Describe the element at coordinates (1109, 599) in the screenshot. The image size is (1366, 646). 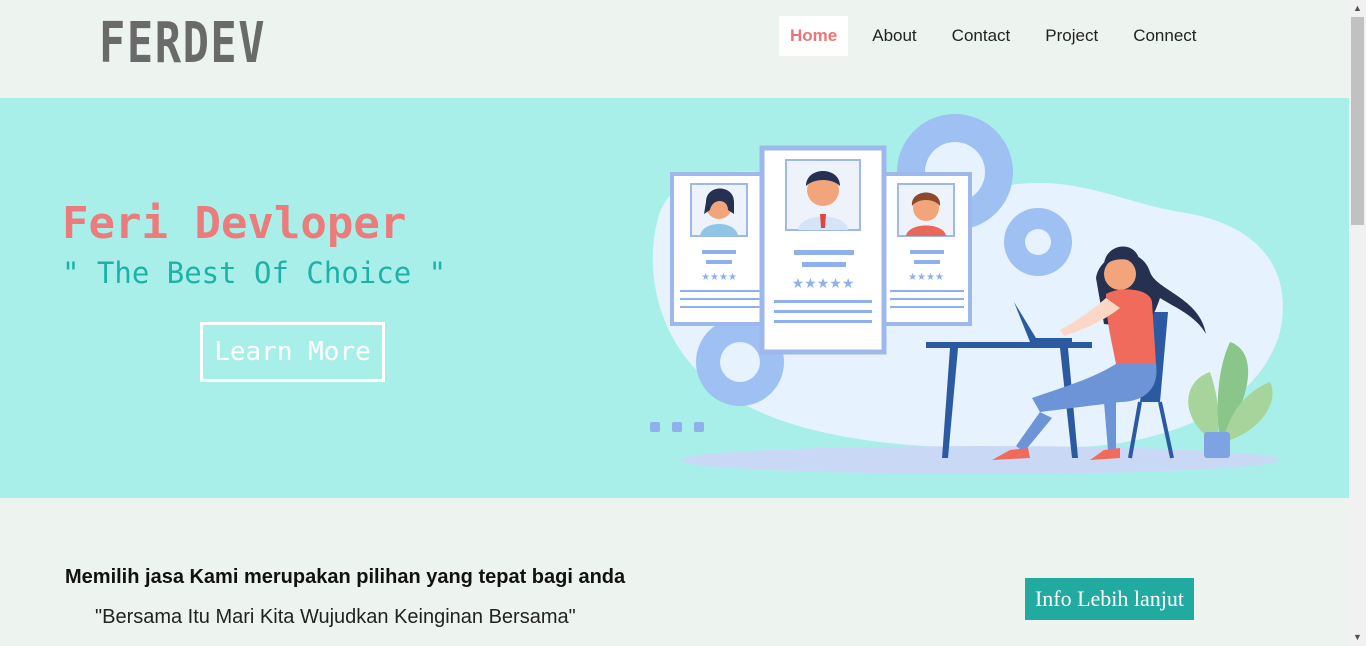
I see `info-more-button: Info Lebih lanjut` at that location.